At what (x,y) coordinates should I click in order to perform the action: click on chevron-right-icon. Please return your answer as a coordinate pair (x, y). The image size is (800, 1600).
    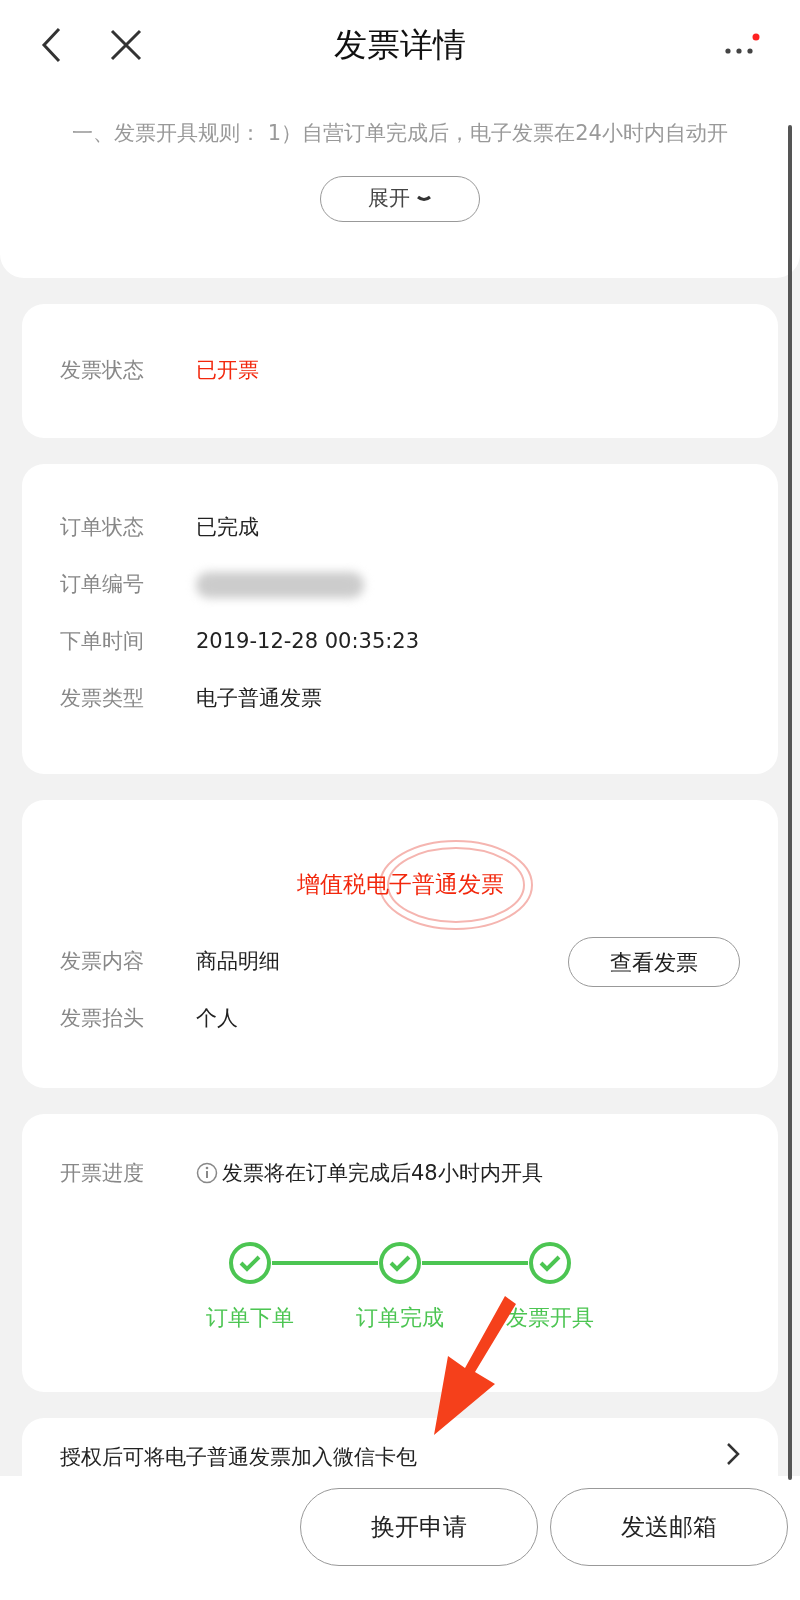
    Looking at the image, I should click on (733, 1454).